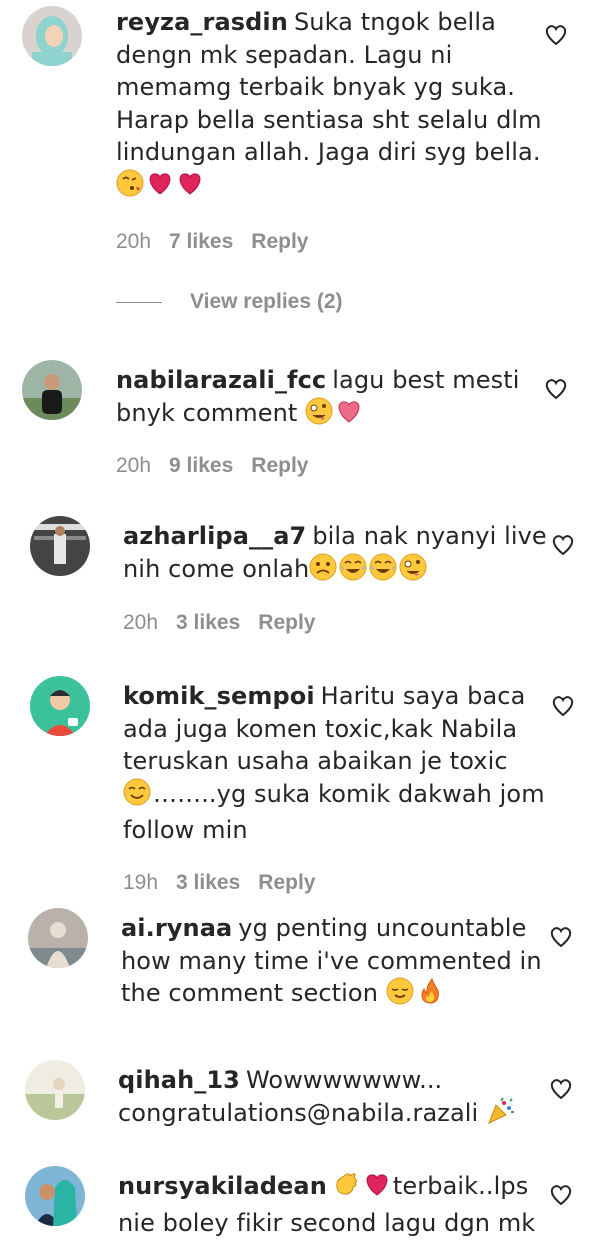  Describe the element at coordinates (429, 536) in the screenshot. I see `comment-text: bila nak nyanyi live` at that location.